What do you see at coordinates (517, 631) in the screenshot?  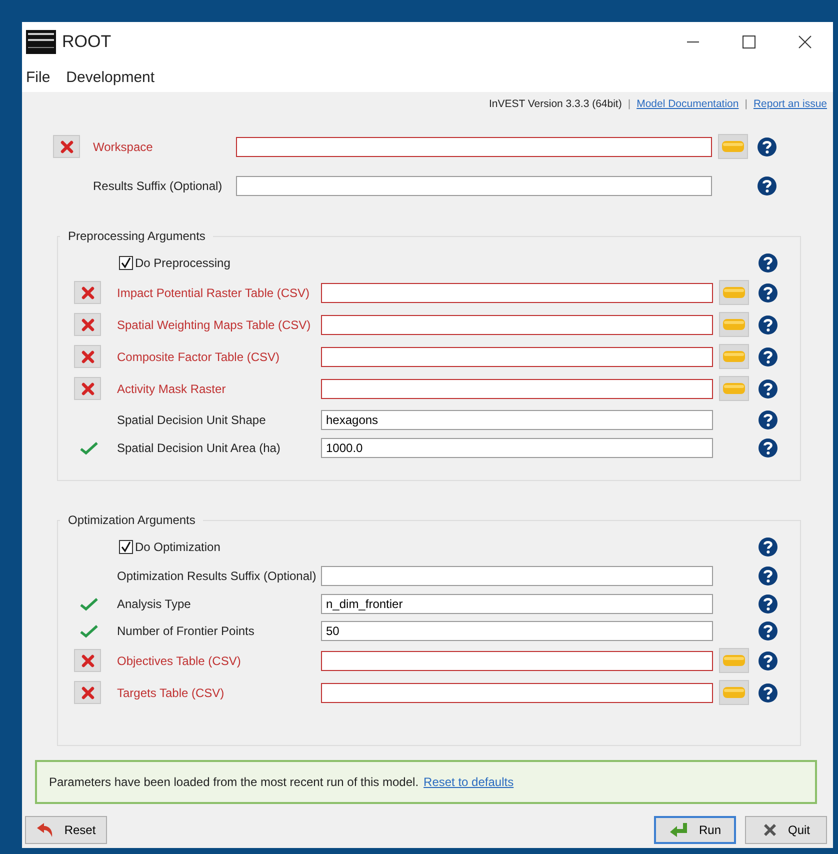 I see `input-field: 50` at bounding box center [517, 631].